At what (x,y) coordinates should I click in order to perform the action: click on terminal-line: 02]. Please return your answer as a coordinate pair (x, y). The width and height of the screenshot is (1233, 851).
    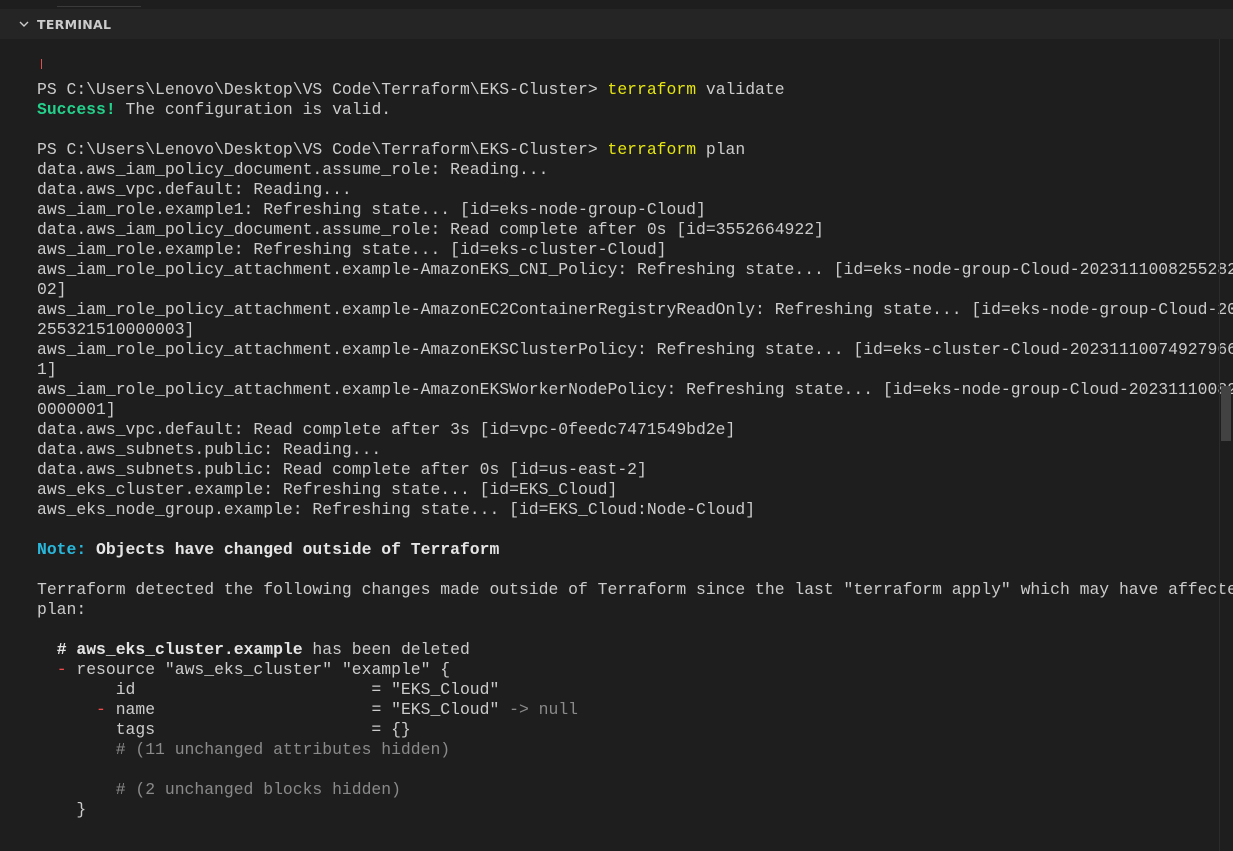
    Looking at the image, I should click on (624, 290).